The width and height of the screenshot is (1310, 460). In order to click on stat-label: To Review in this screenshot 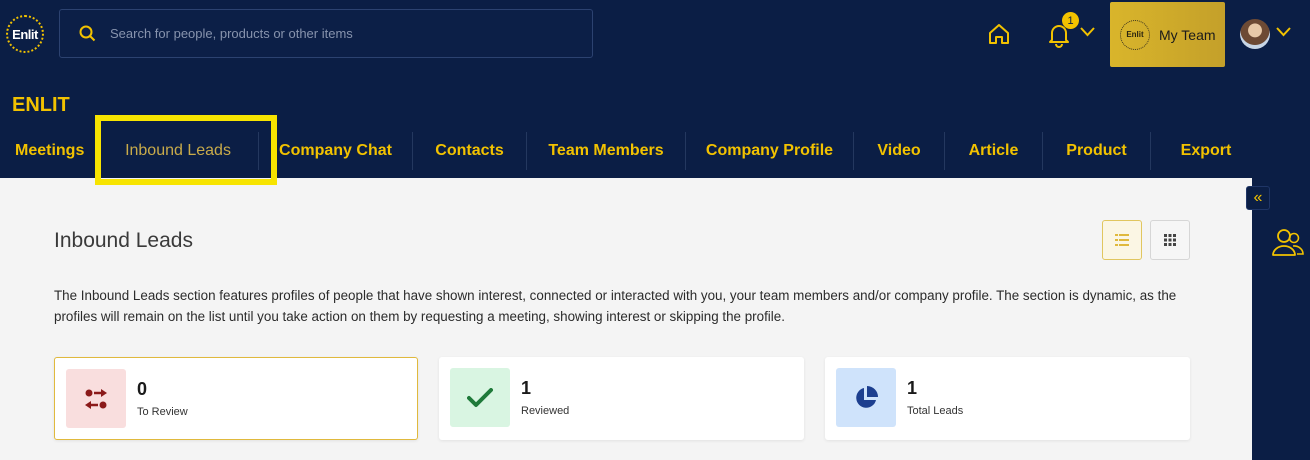, I will do `click(162, 412)`.